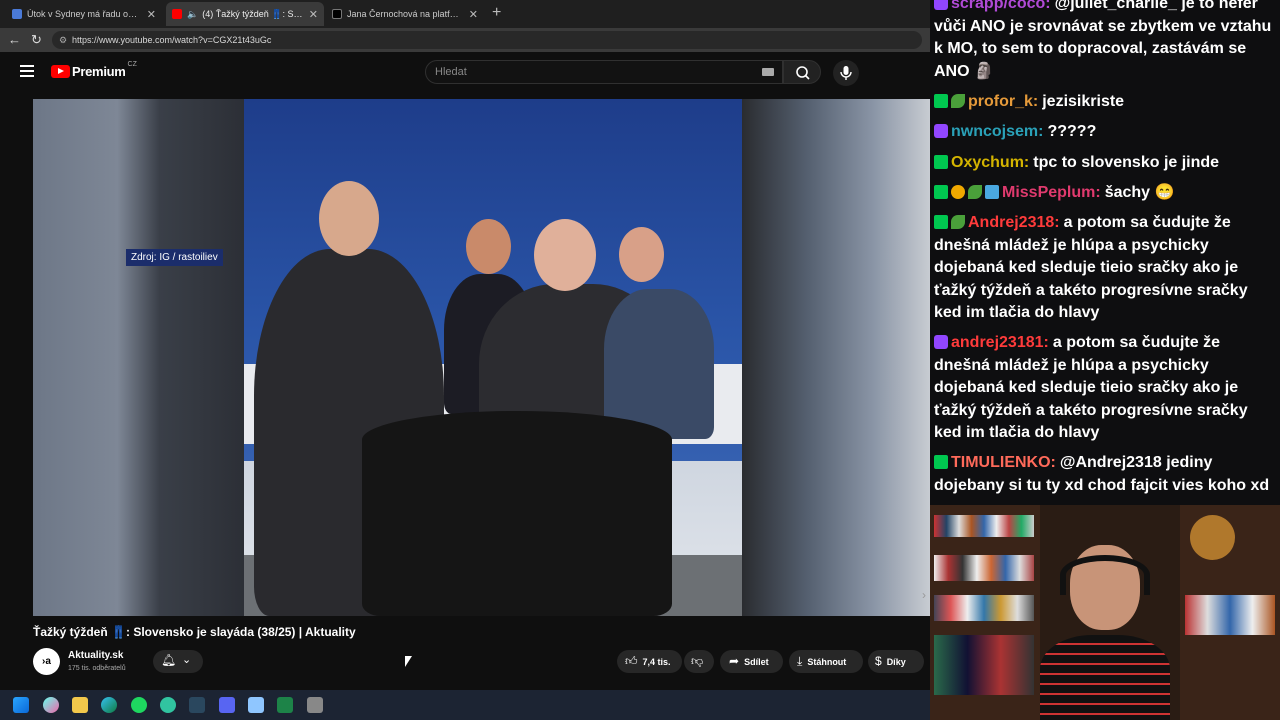 The width and height of the screenshot is (1280, 720). Describe the element at coordinates (734, 661) in the screenshot. I see `share-icon: ➦` at that location.